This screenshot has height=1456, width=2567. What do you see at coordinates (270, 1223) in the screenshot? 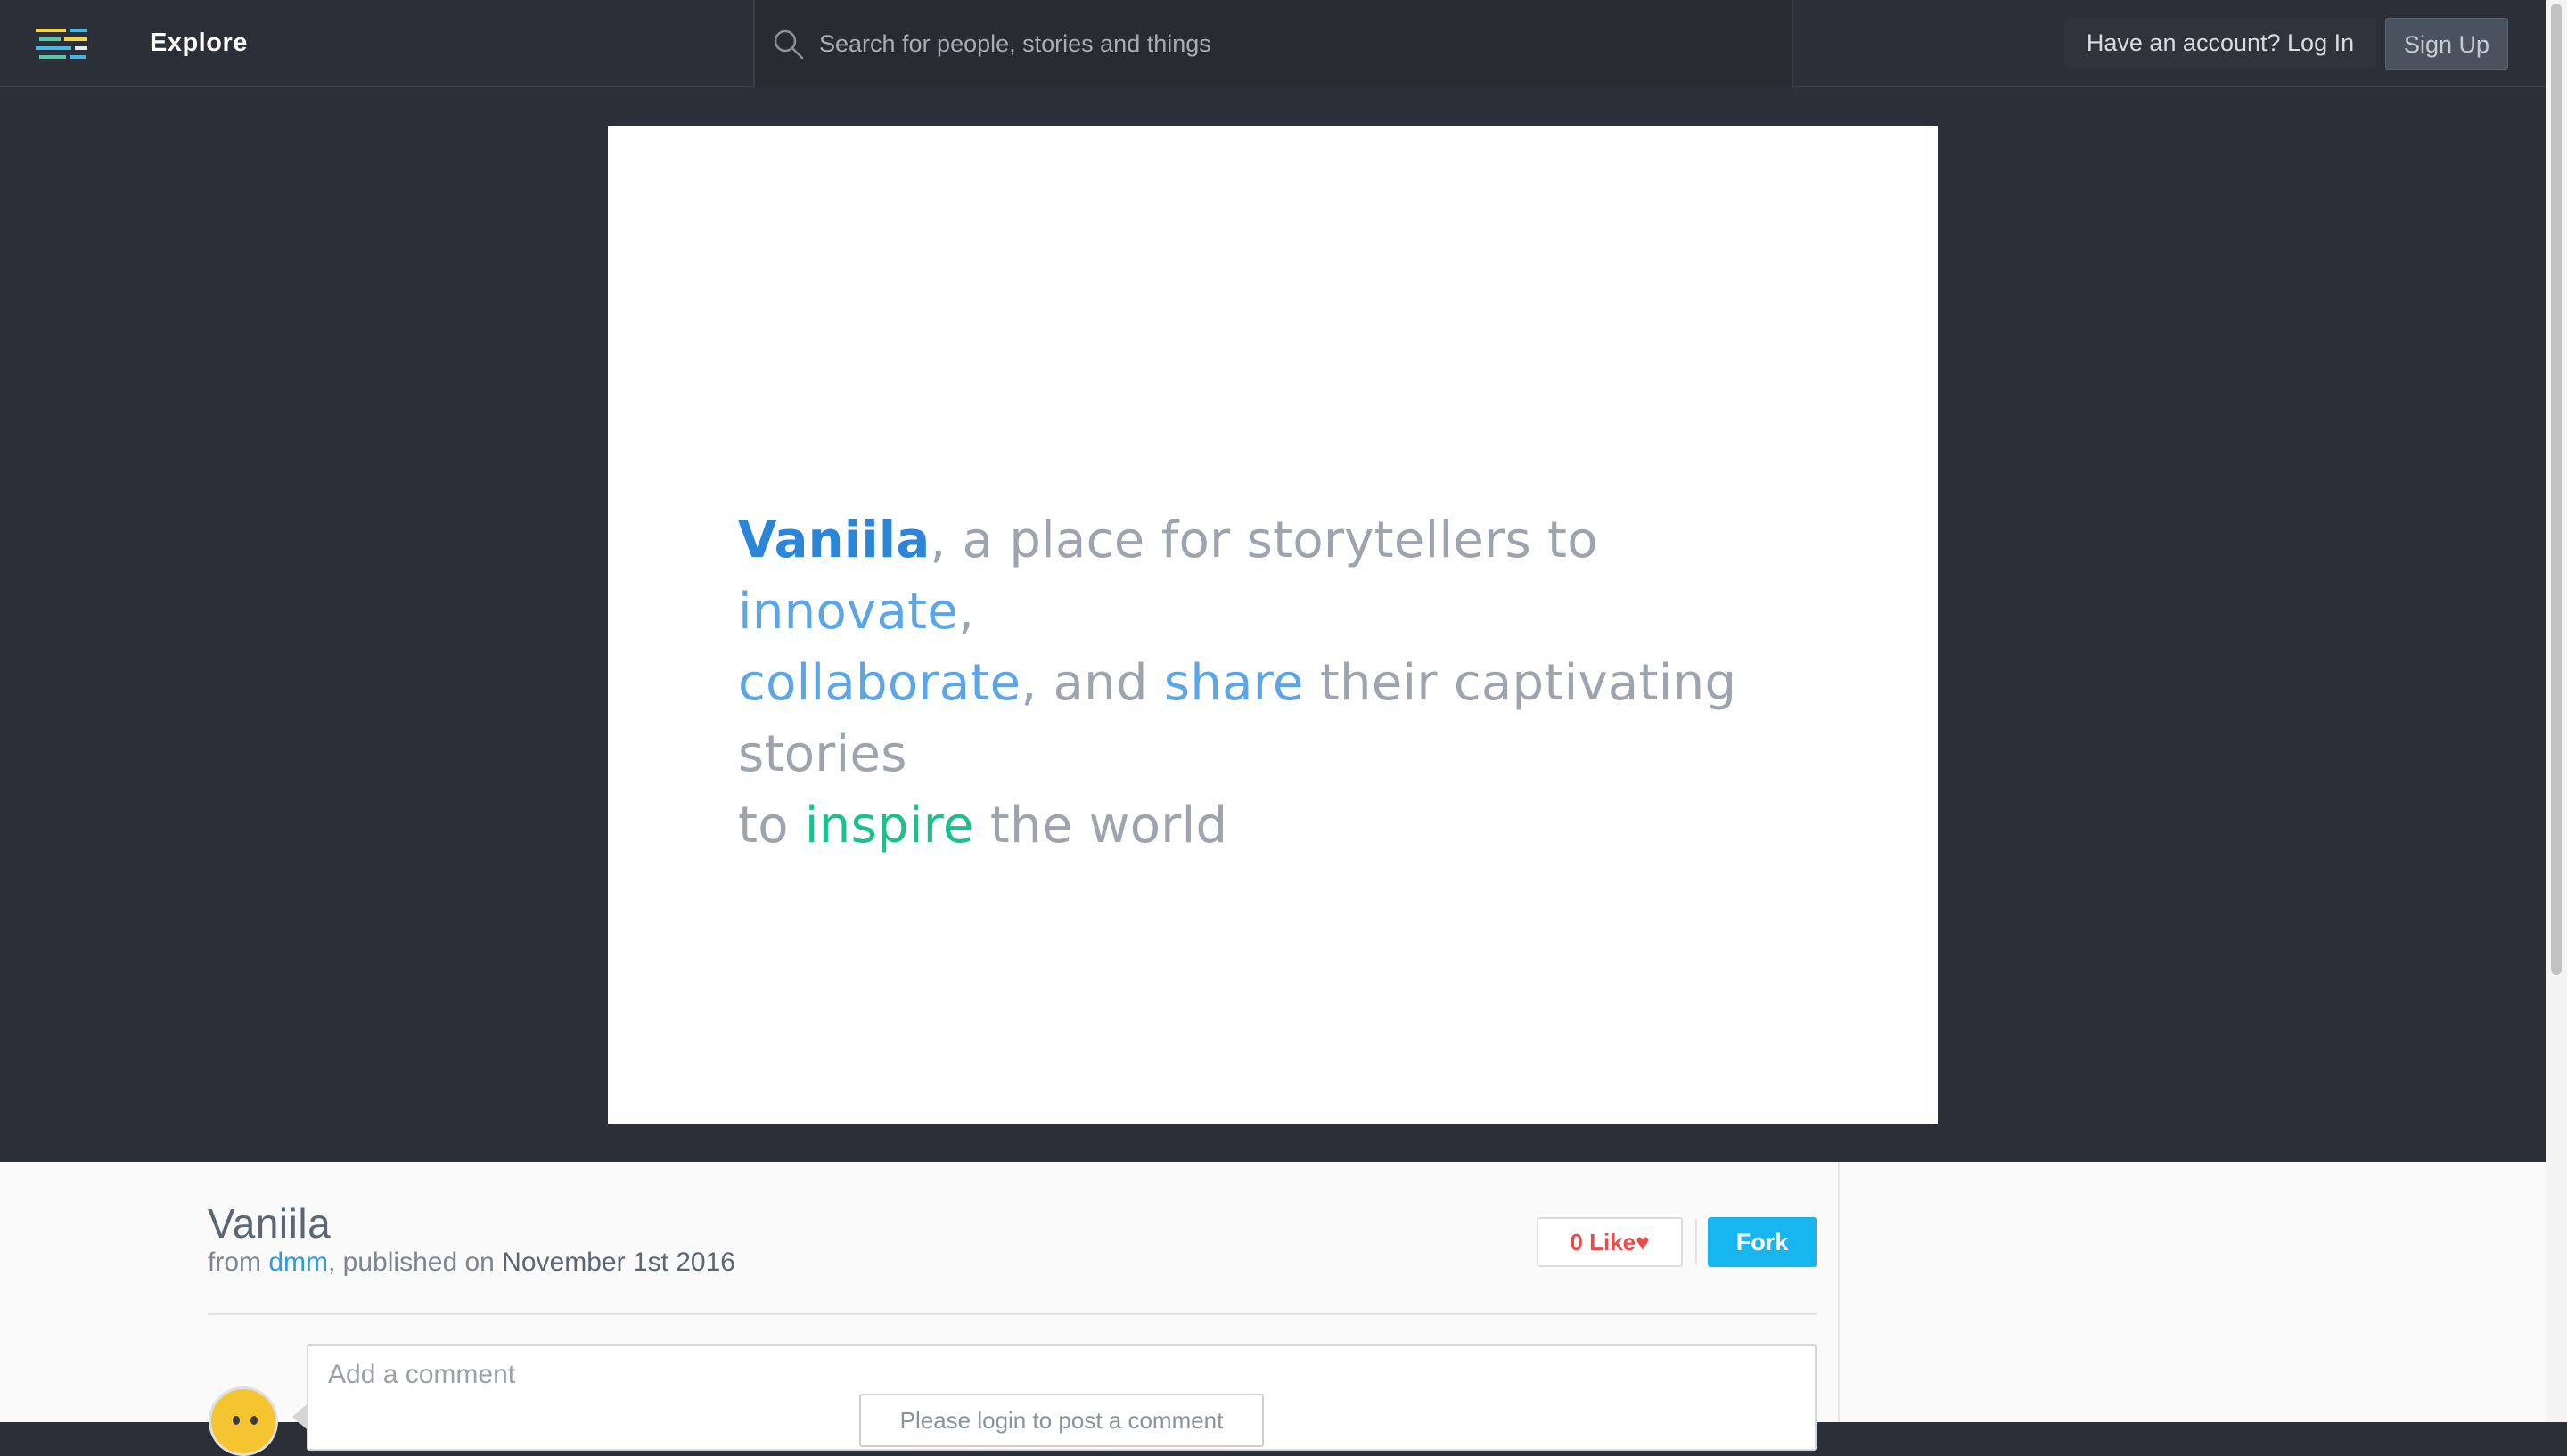
I see `story-title: Vaniila` at bounding box center [270, 1223].